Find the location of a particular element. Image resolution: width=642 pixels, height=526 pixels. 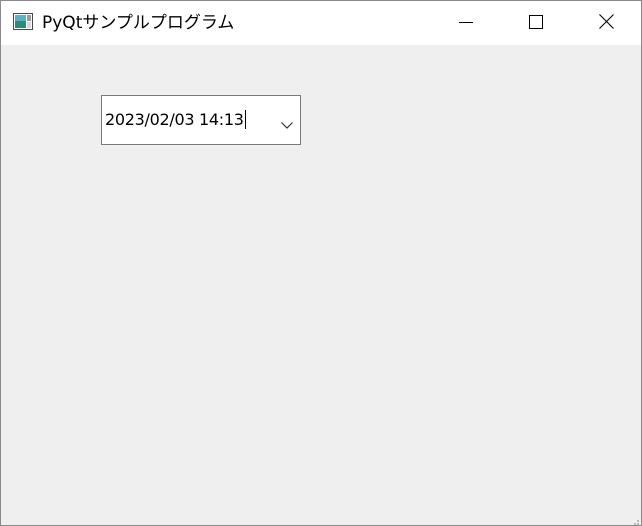

minimize-button is located at coordinates (466, 23).